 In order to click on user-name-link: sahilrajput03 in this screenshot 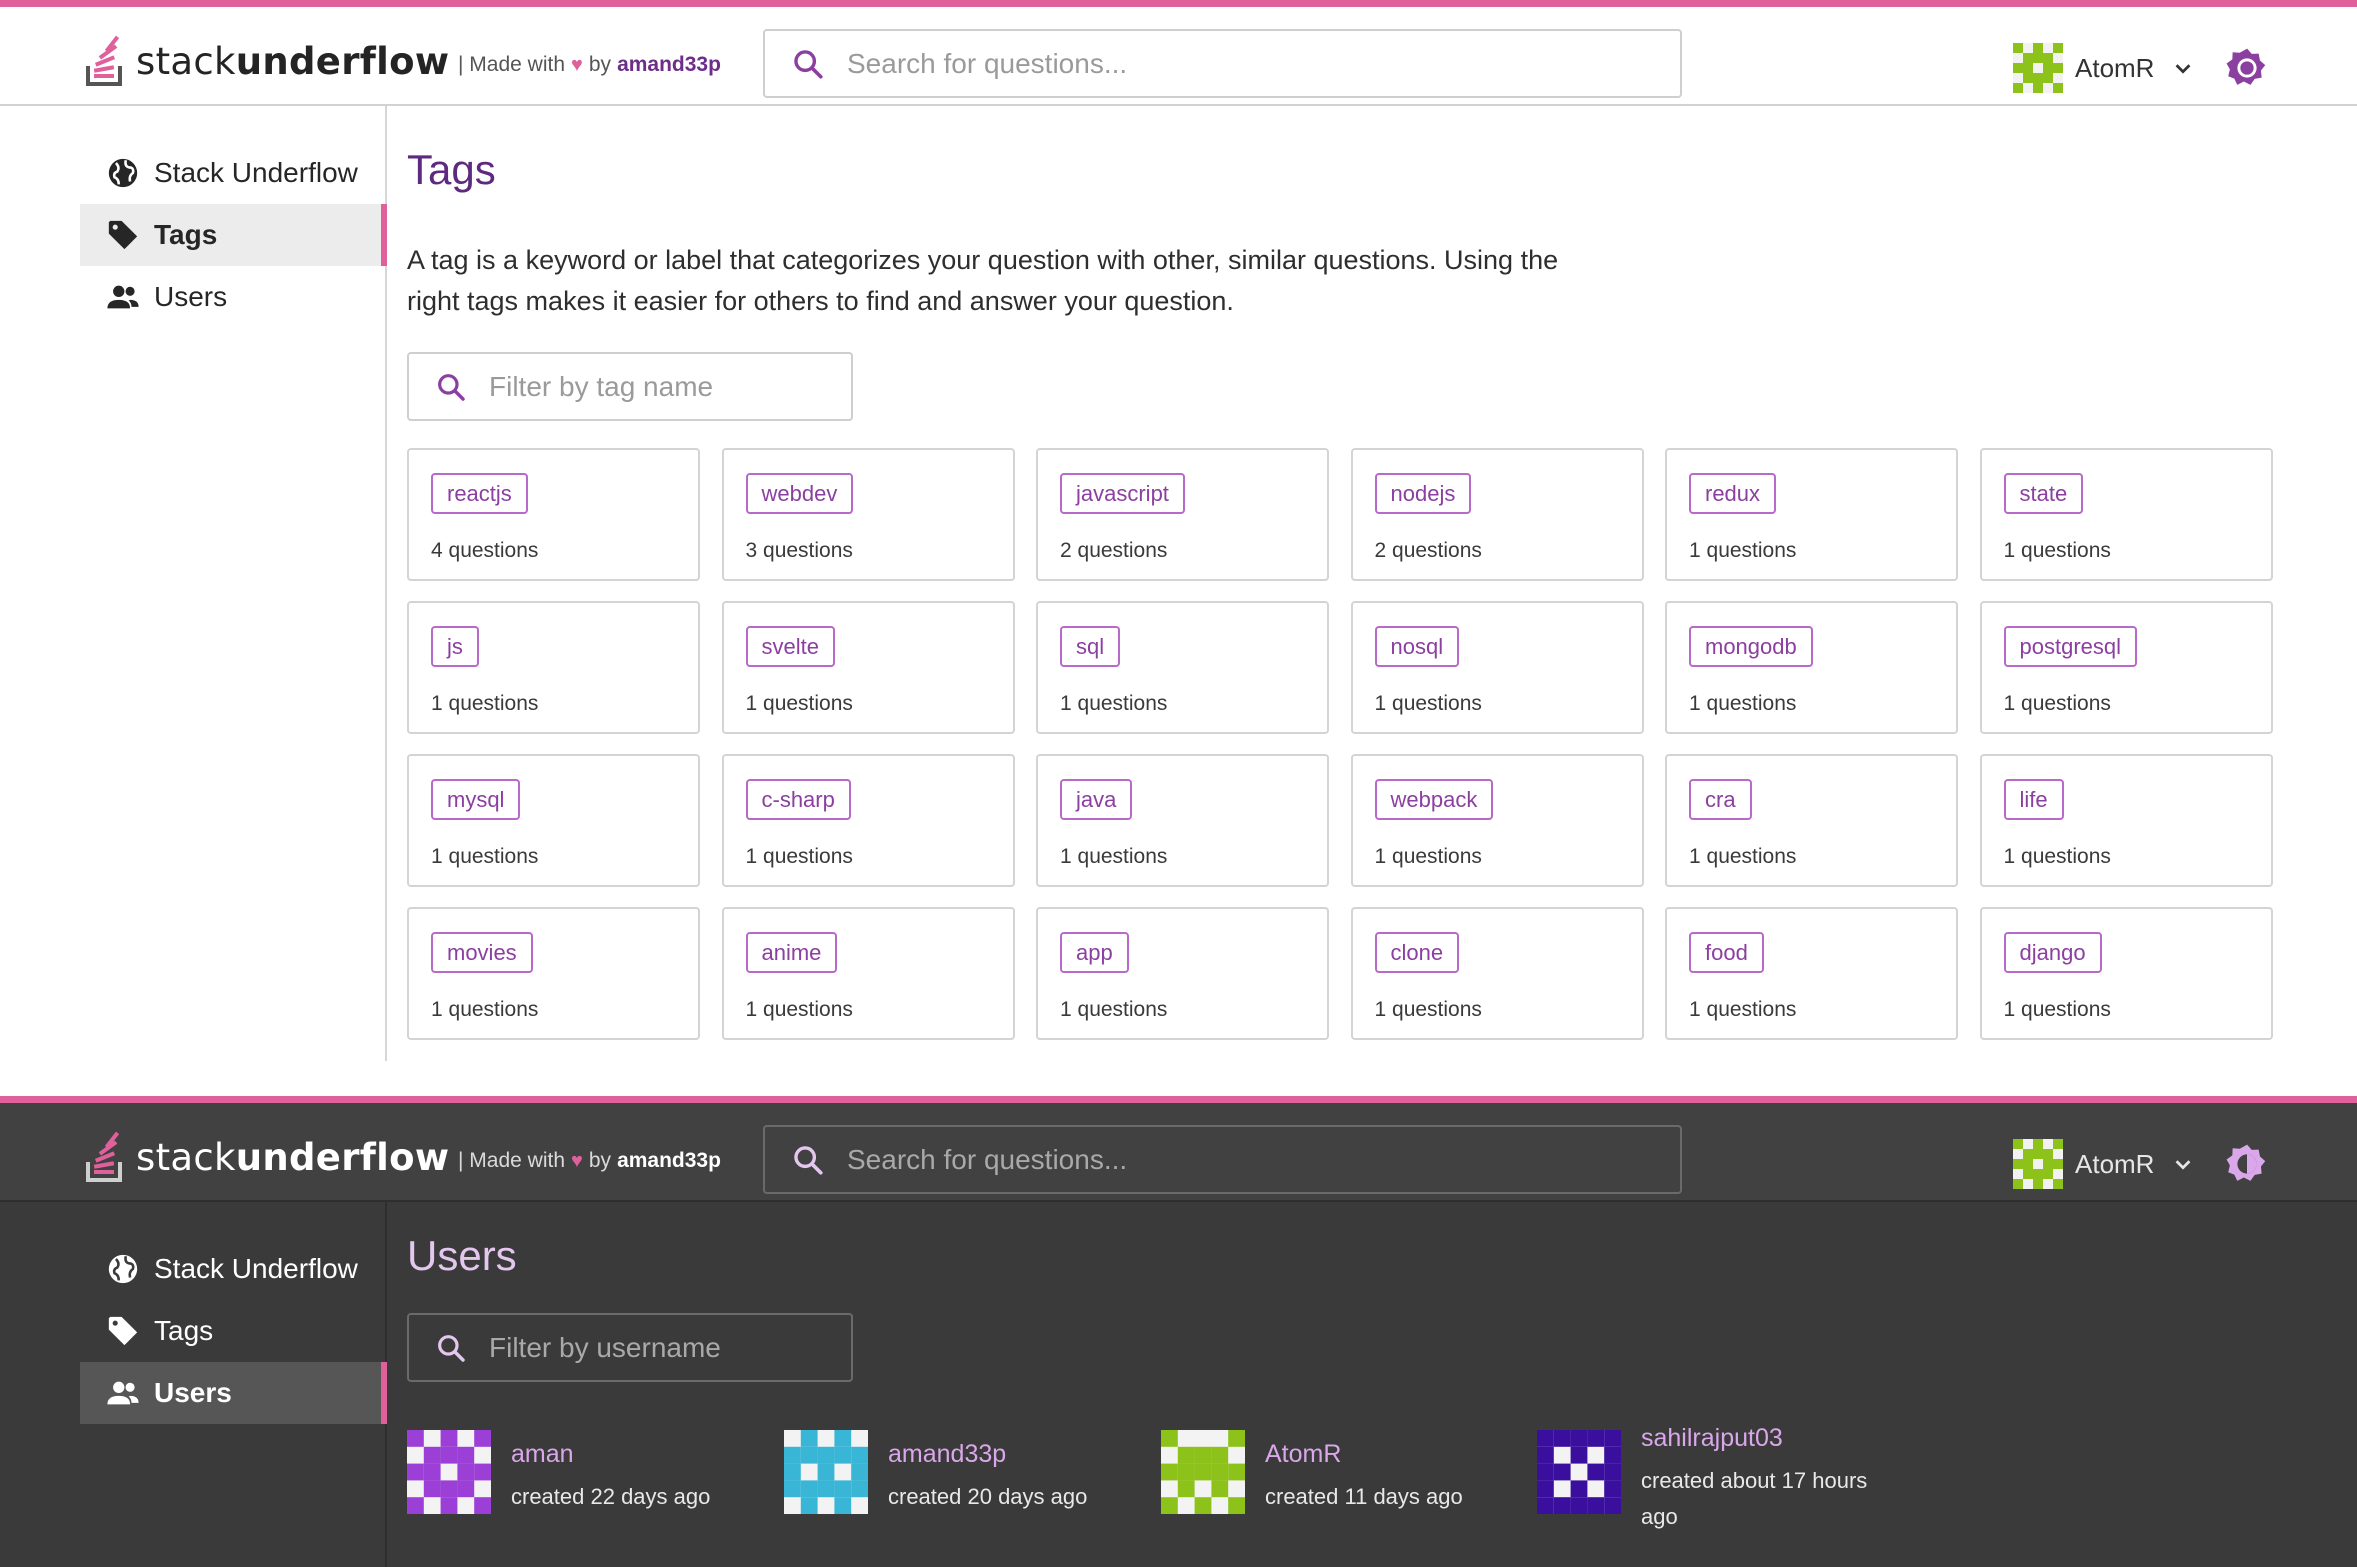, I will do `click(1766, 1438)`.